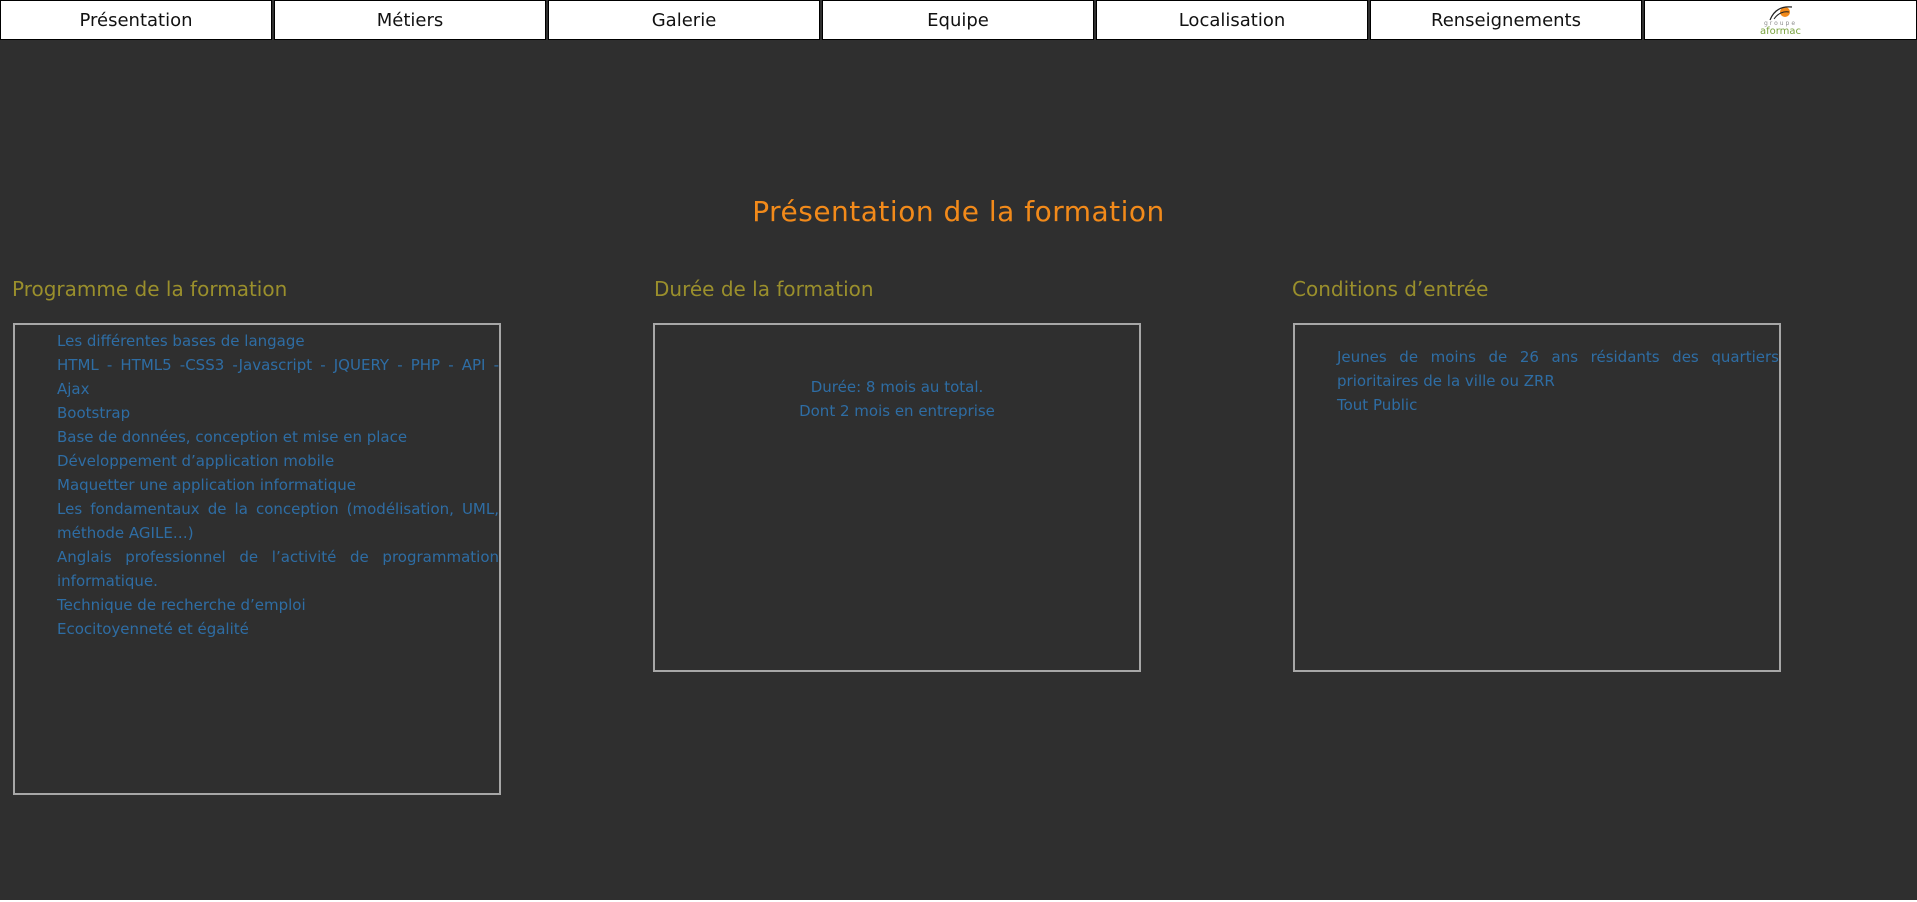 The width and height of the screenshot is (1917, 902). Describe the element at coordinates (206, 485) in the screenshot. I see `list-item: Maquetter une application informatique` at that location.